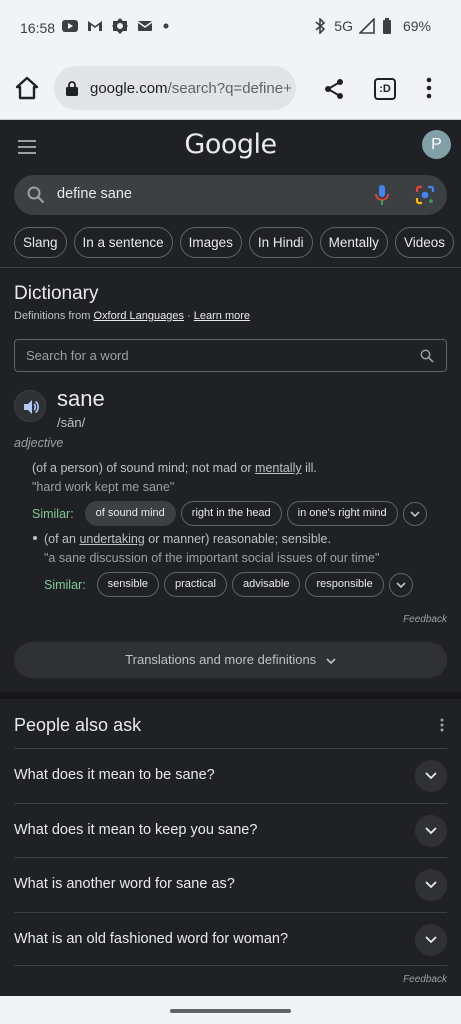 Image resolution: width=461 pixels, height=1024 pixels. I want to click on chip-images: Images, so click(210, 242).